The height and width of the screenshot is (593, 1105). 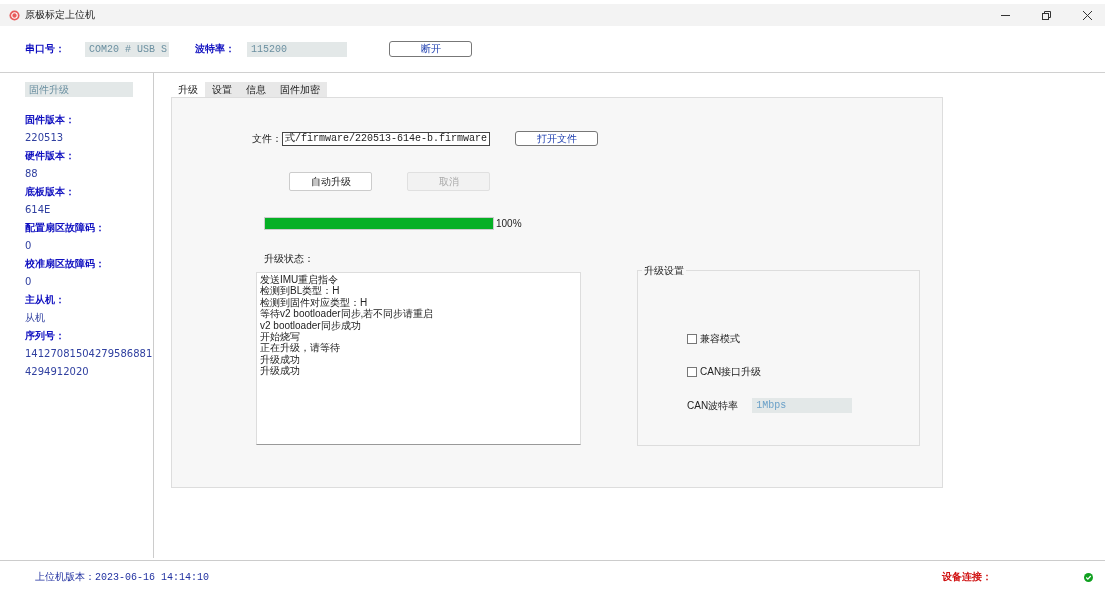 I want to click on tab: 设置, so click(x=222, y=89).